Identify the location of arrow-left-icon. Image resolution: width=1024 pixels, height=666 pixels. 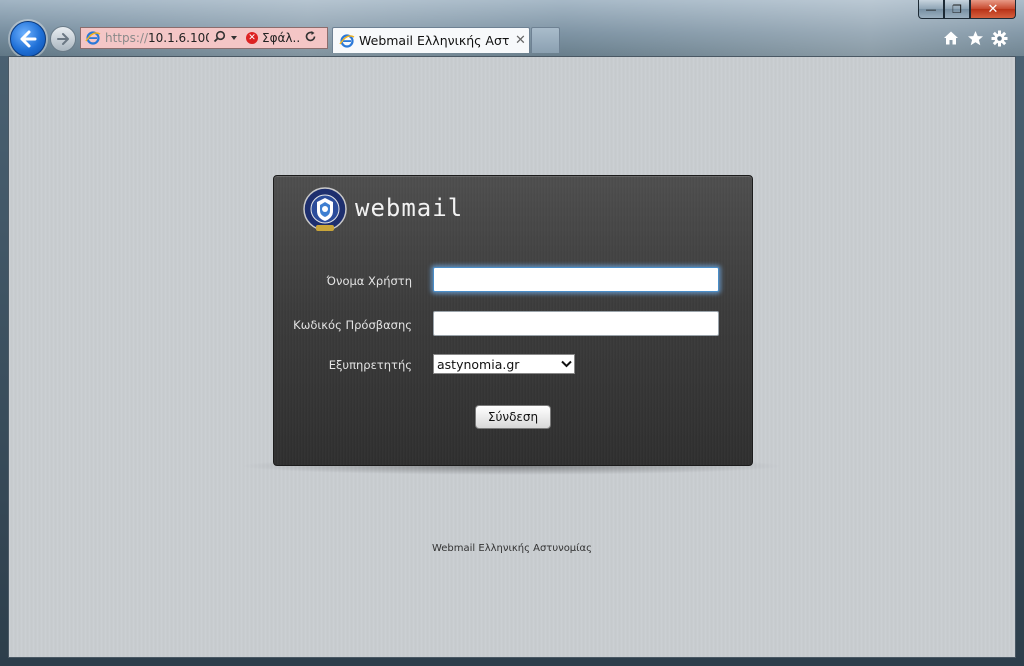
(28, 39).